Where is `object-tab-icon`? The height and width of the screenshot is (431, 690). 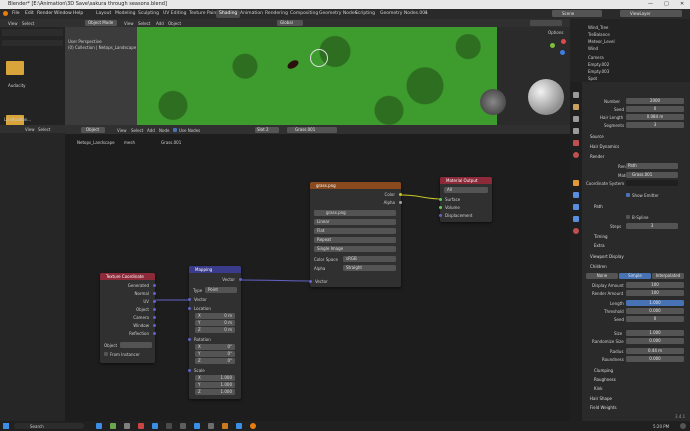
object-tab-icon is located at coordinates (576, 183).